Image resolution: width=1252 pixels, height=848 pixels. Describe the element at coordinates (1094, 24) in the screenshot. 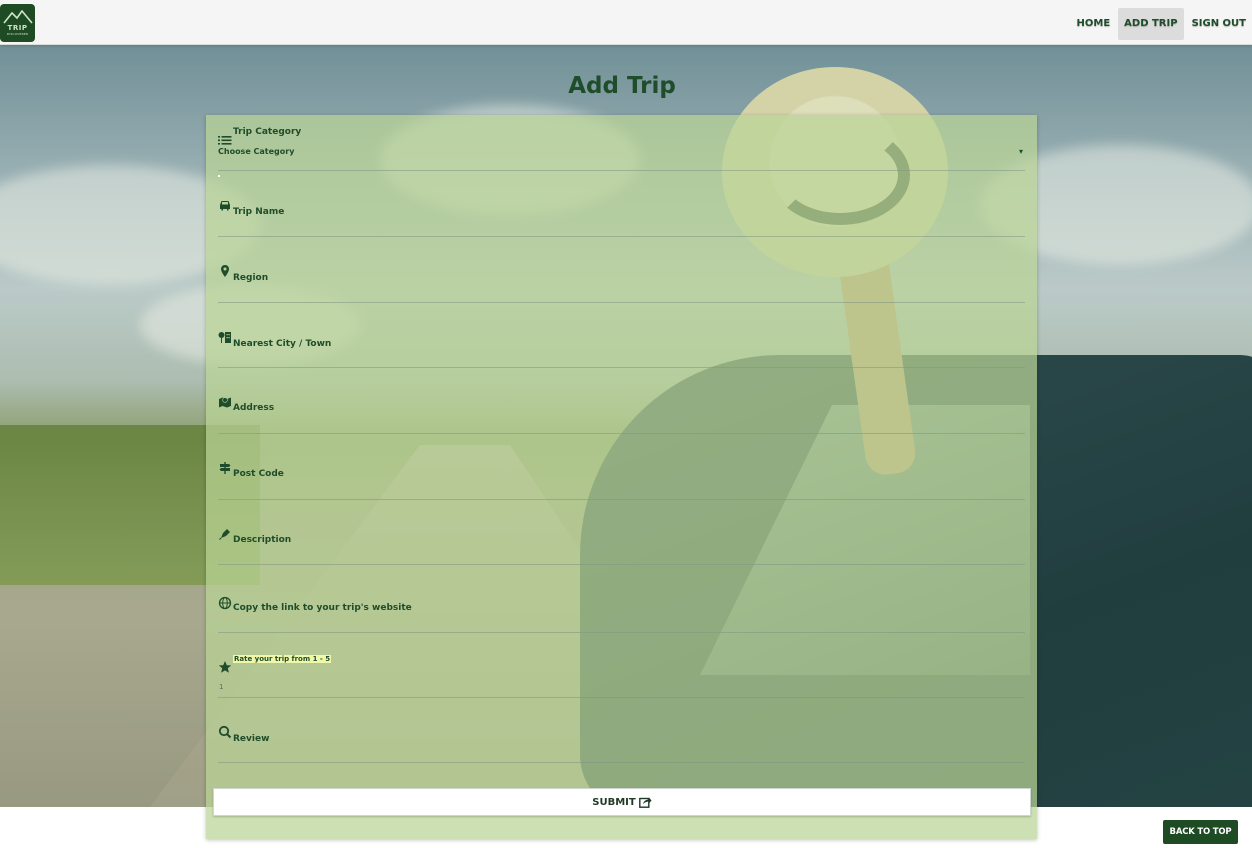

I see `nav-home-link: HOME` at that location.